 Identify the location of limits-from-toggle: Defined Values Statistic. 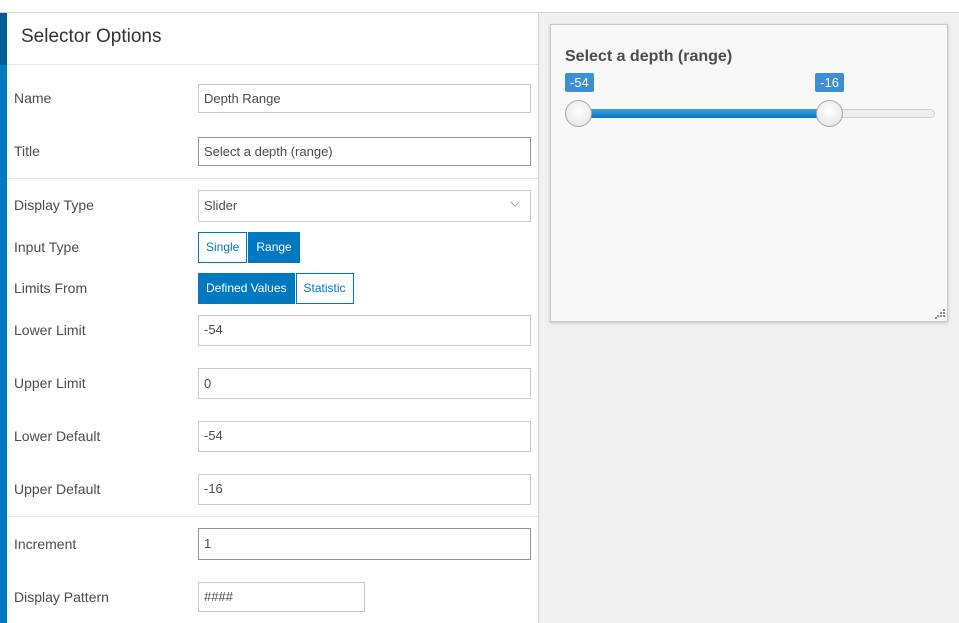
(276, 288).